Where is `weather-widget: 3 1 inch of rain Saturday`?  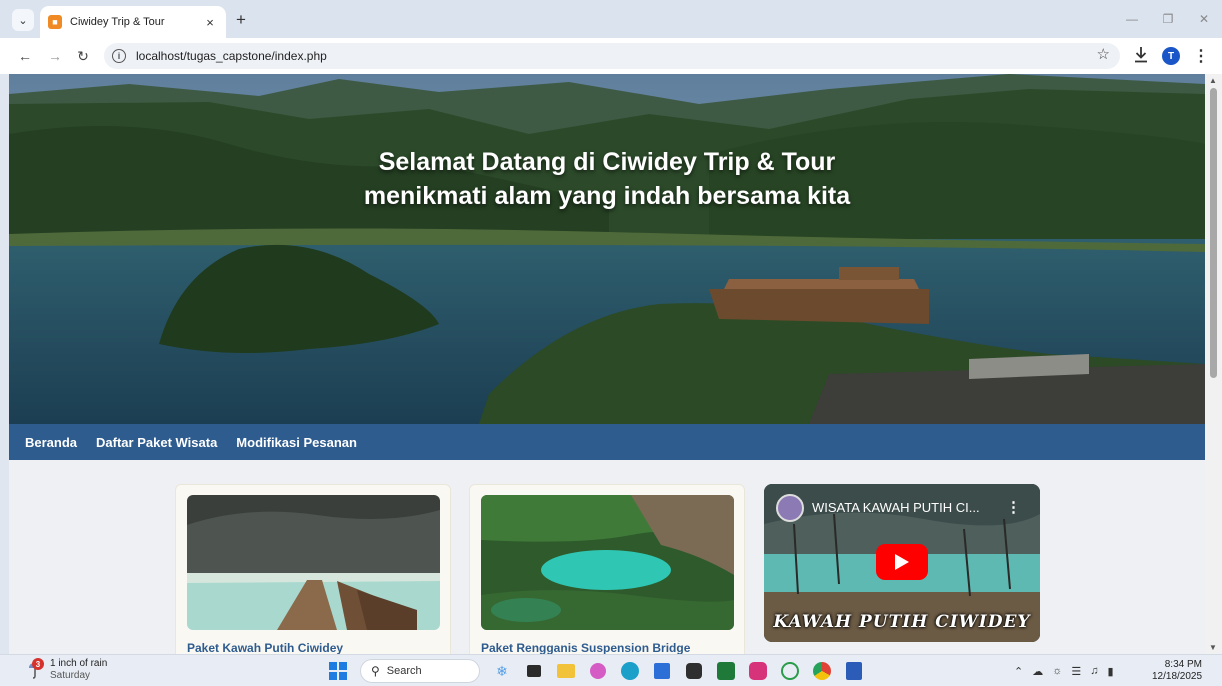 weather-widget: 3 1 inch of rain Saturday is located at coordinates (66, 670).